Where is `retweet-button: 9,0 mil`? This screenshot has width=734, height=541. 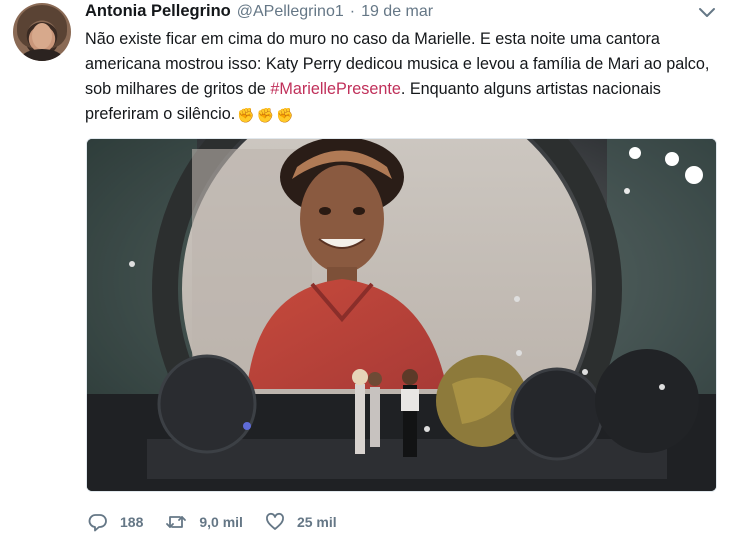
retweet-button: 9,0 mil is located at coordinates (204, 522).